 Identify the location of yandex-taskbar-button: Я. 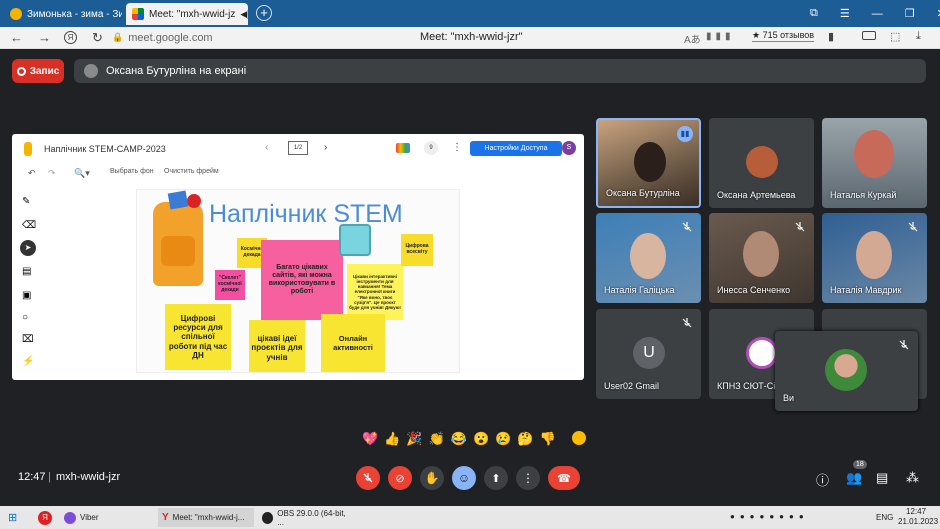
(45, 517).